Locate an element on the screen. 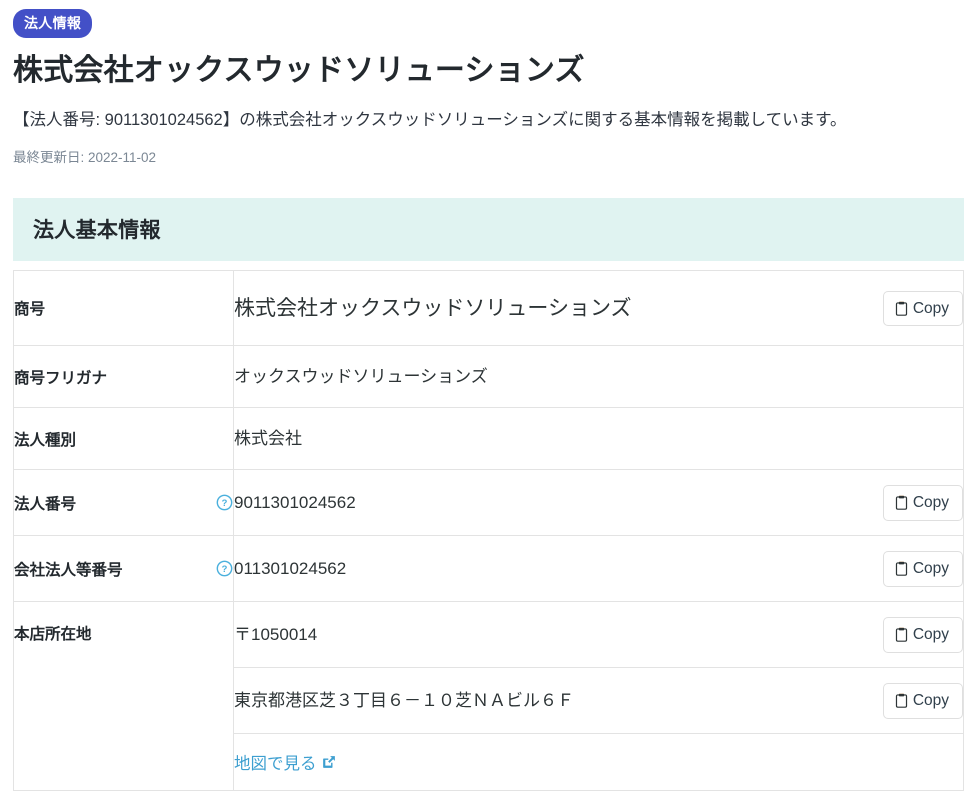 Image resolution: width=977 pixels, height=810 pixels. value-text: 東京都港区芝３丁目６－１０芝ＮＡビル６Ｆ is located at coordinates (404, 700).